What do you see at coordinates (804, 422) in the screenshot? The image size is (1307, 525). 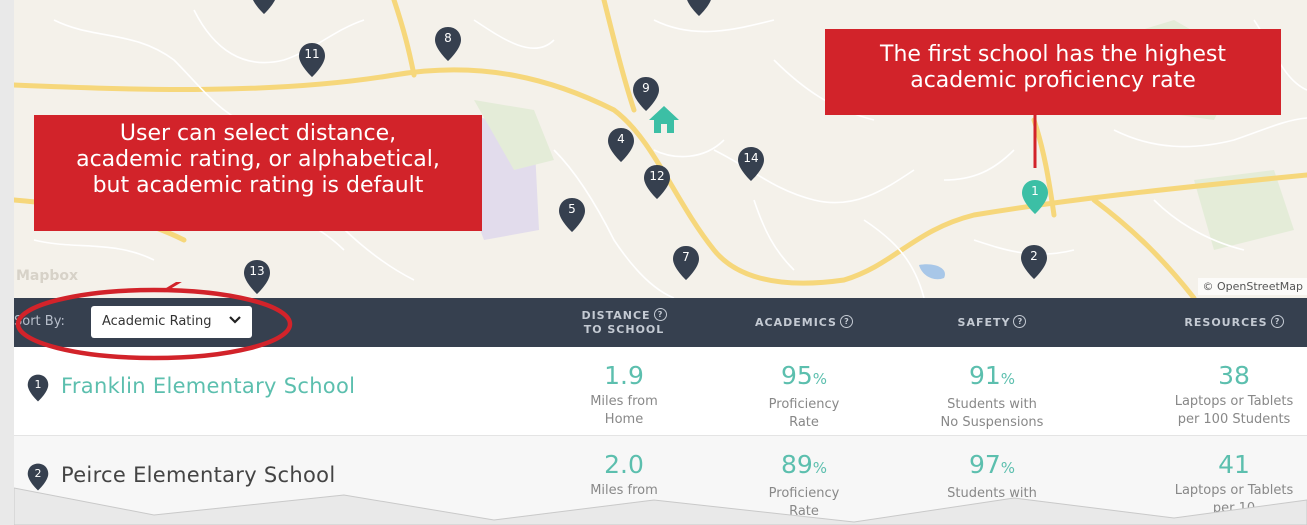 I see `academics-caption: Rate` at bounding box center [804, 422].